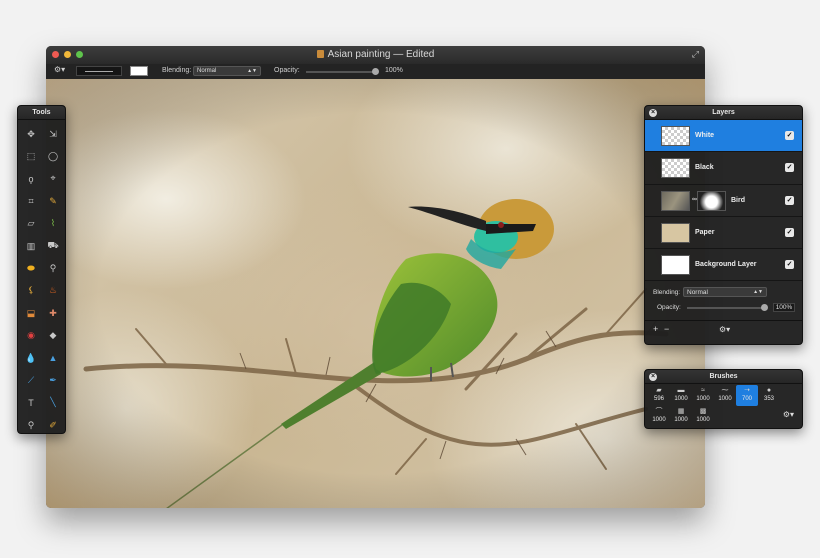  I want to click on brush-size: 700, so click(746, 399).